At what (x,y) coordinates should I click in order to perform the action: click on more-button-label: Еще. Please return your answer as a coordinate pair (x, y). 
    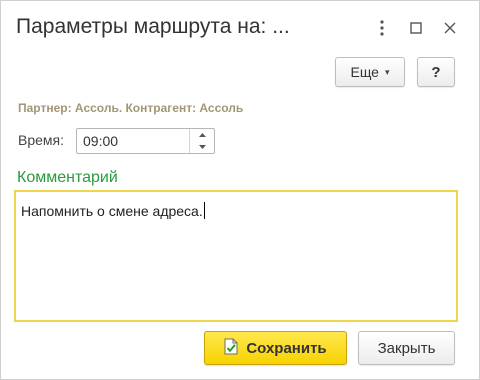
    Looking at the image, I should click on (364, 72).